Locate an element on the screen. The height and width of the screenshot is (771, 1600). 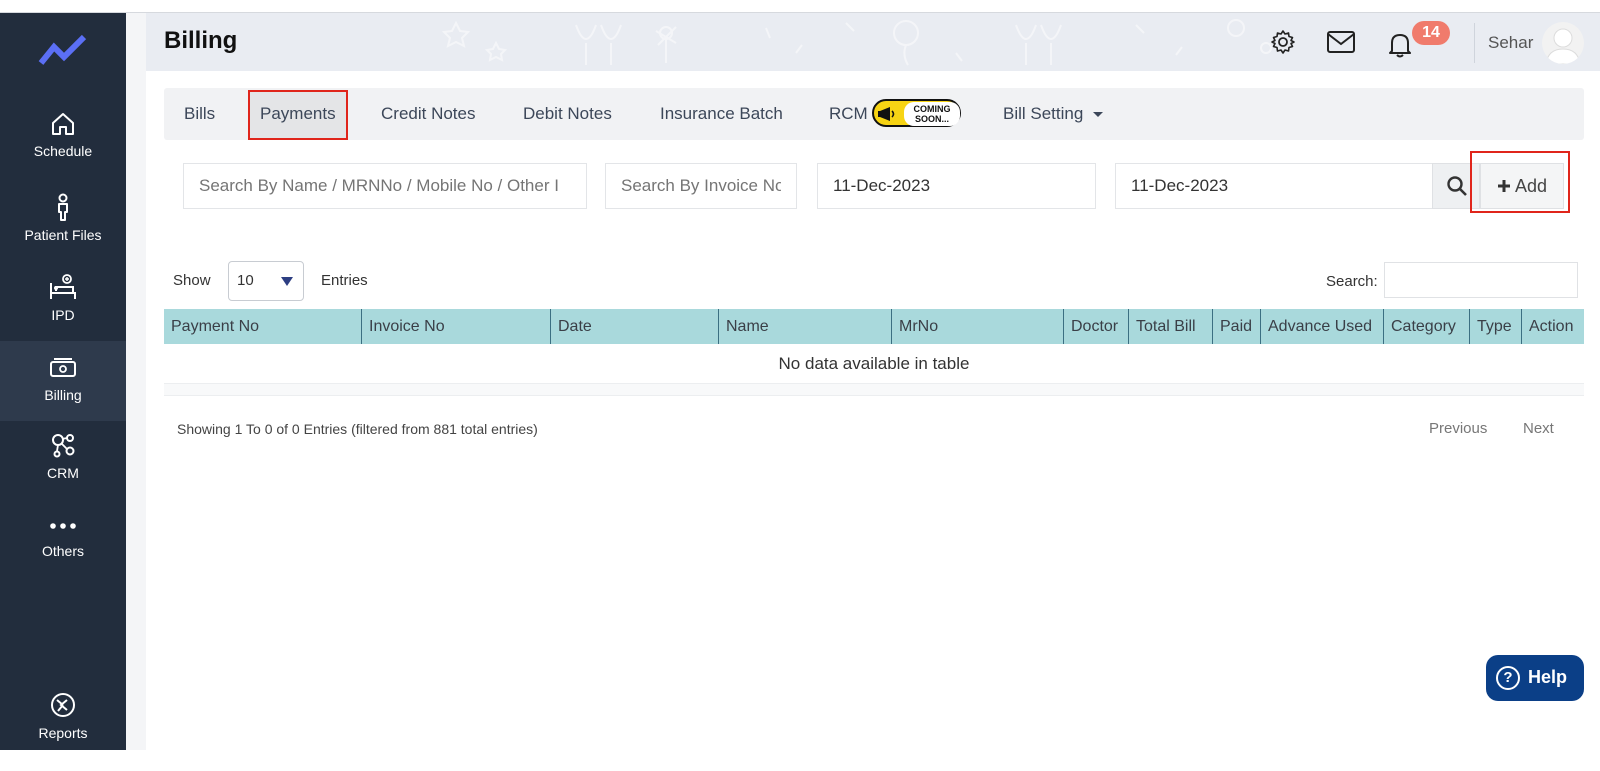
help-label: Help is located at coordinates (1548, 677).